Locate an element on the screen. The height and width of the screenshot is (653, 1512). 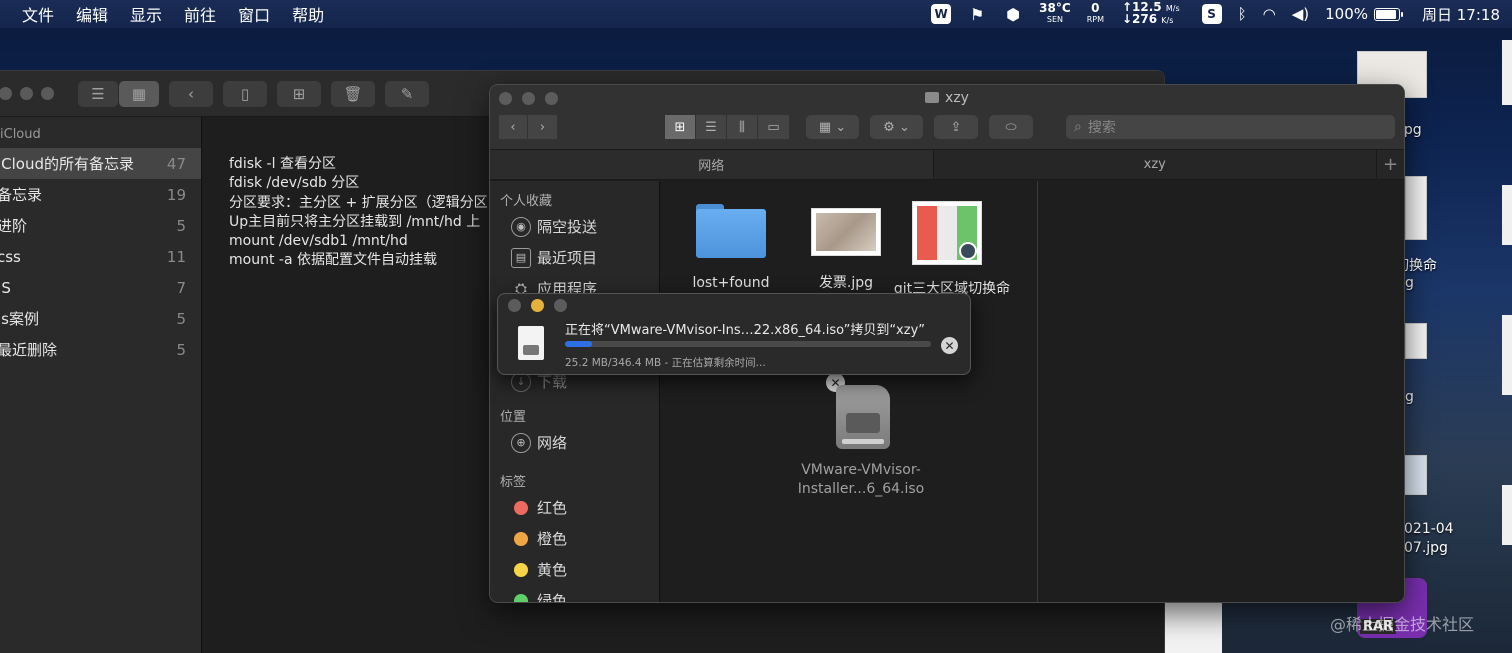
sidebar-tag-yellow: 黄色 is located at coordinates (574, 569).